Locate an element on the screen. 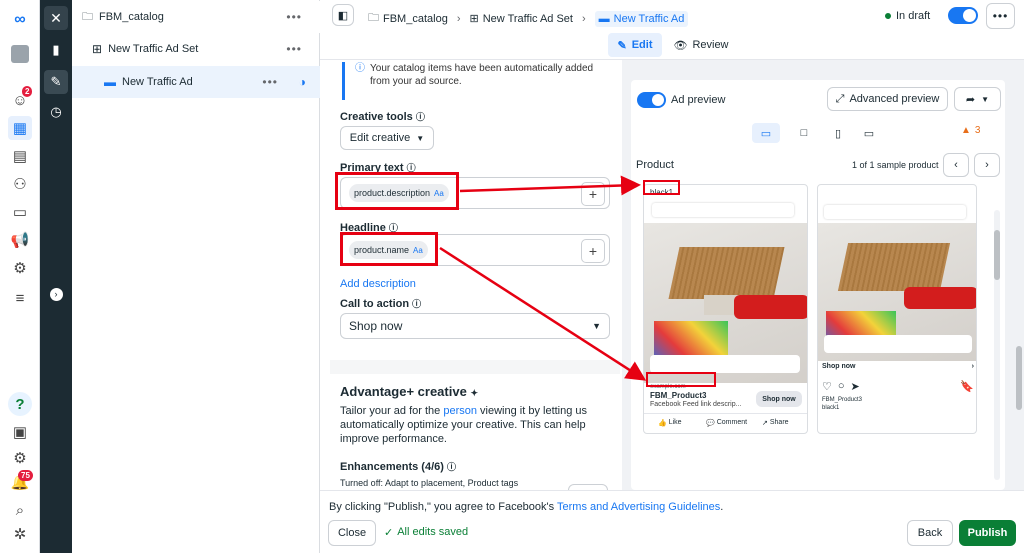 This screenshot has width=1024, height=553. close-button: Close is located at coordinates (352, 533).